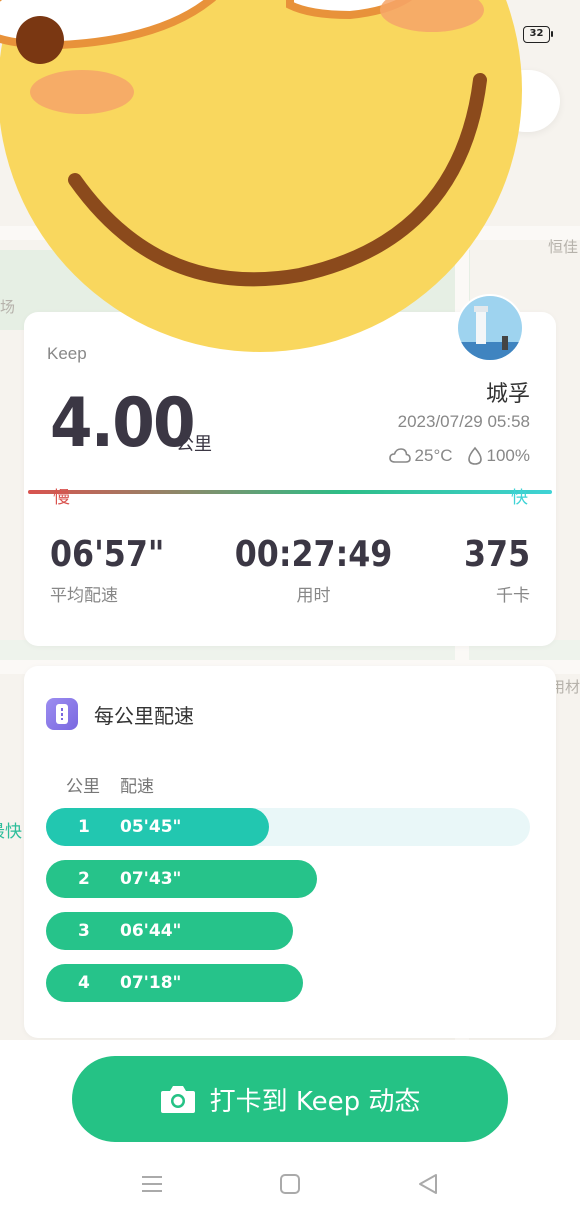  Describe the element at coordinates (459, 456) in the screenshot. I see `weather-info: 25°C 100%` at that location.